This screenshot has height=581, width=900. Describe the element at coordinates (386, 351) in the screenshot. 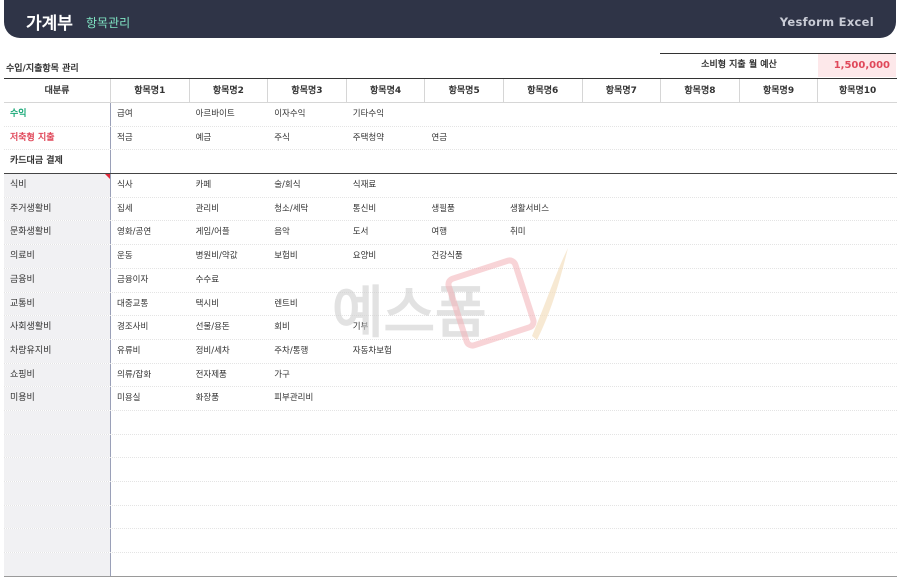

I see `item-cell: 자동차보험` at that location.